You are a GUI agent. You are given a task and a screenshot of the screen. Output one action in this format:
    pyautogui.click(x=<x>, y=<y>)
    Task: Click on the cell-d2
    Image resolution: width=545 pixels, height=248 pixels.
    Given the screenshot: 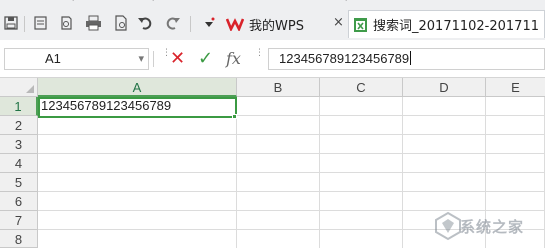 What is the action you would take?
    pyautogui.click(x=444, y=125)
    